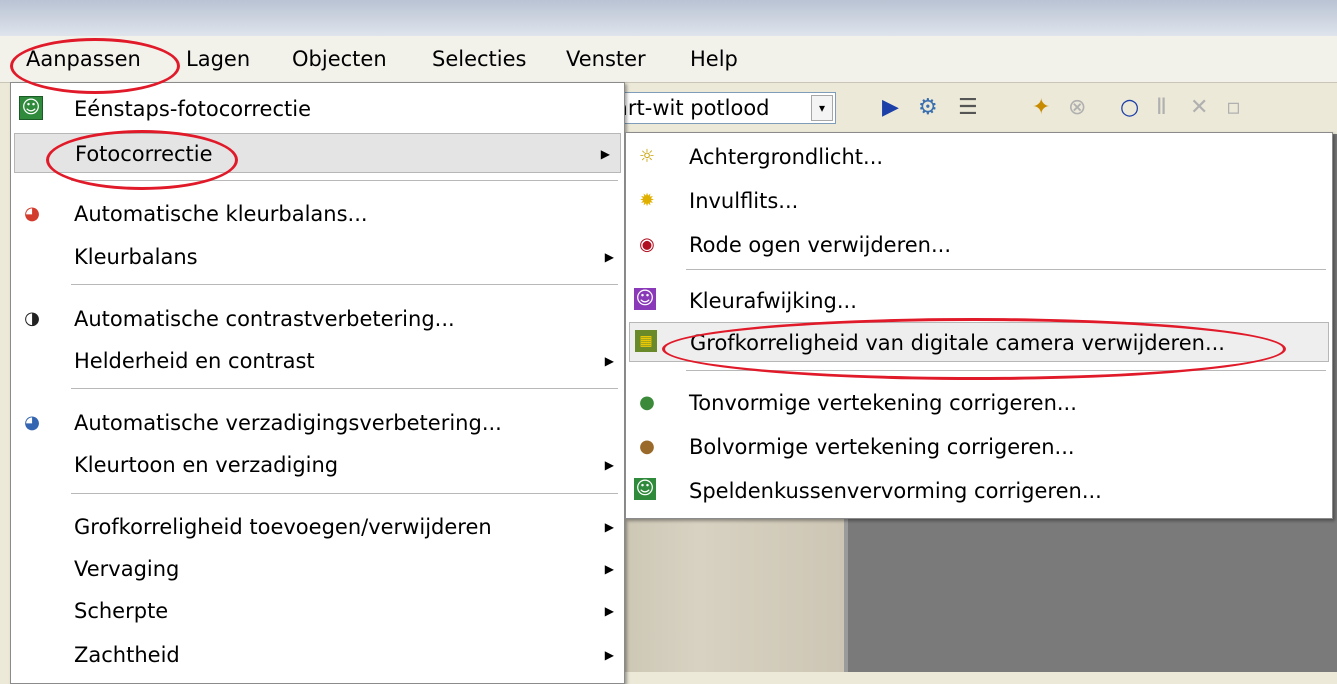 The image size is (1337, 684). Describe the element at coordinates (645, 299) in the screenshot. I see `chromatic-aberration-icon: ☺` at that location.